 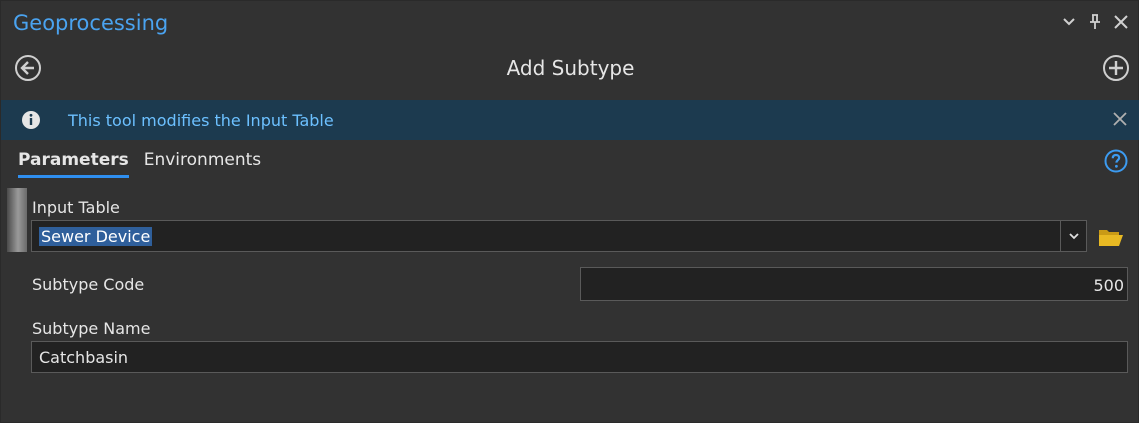 What do you see at coordinates (139, 164) in the screenshot?
I see `tab-strip: Parameters Environments` at bounding box center [139, 164].